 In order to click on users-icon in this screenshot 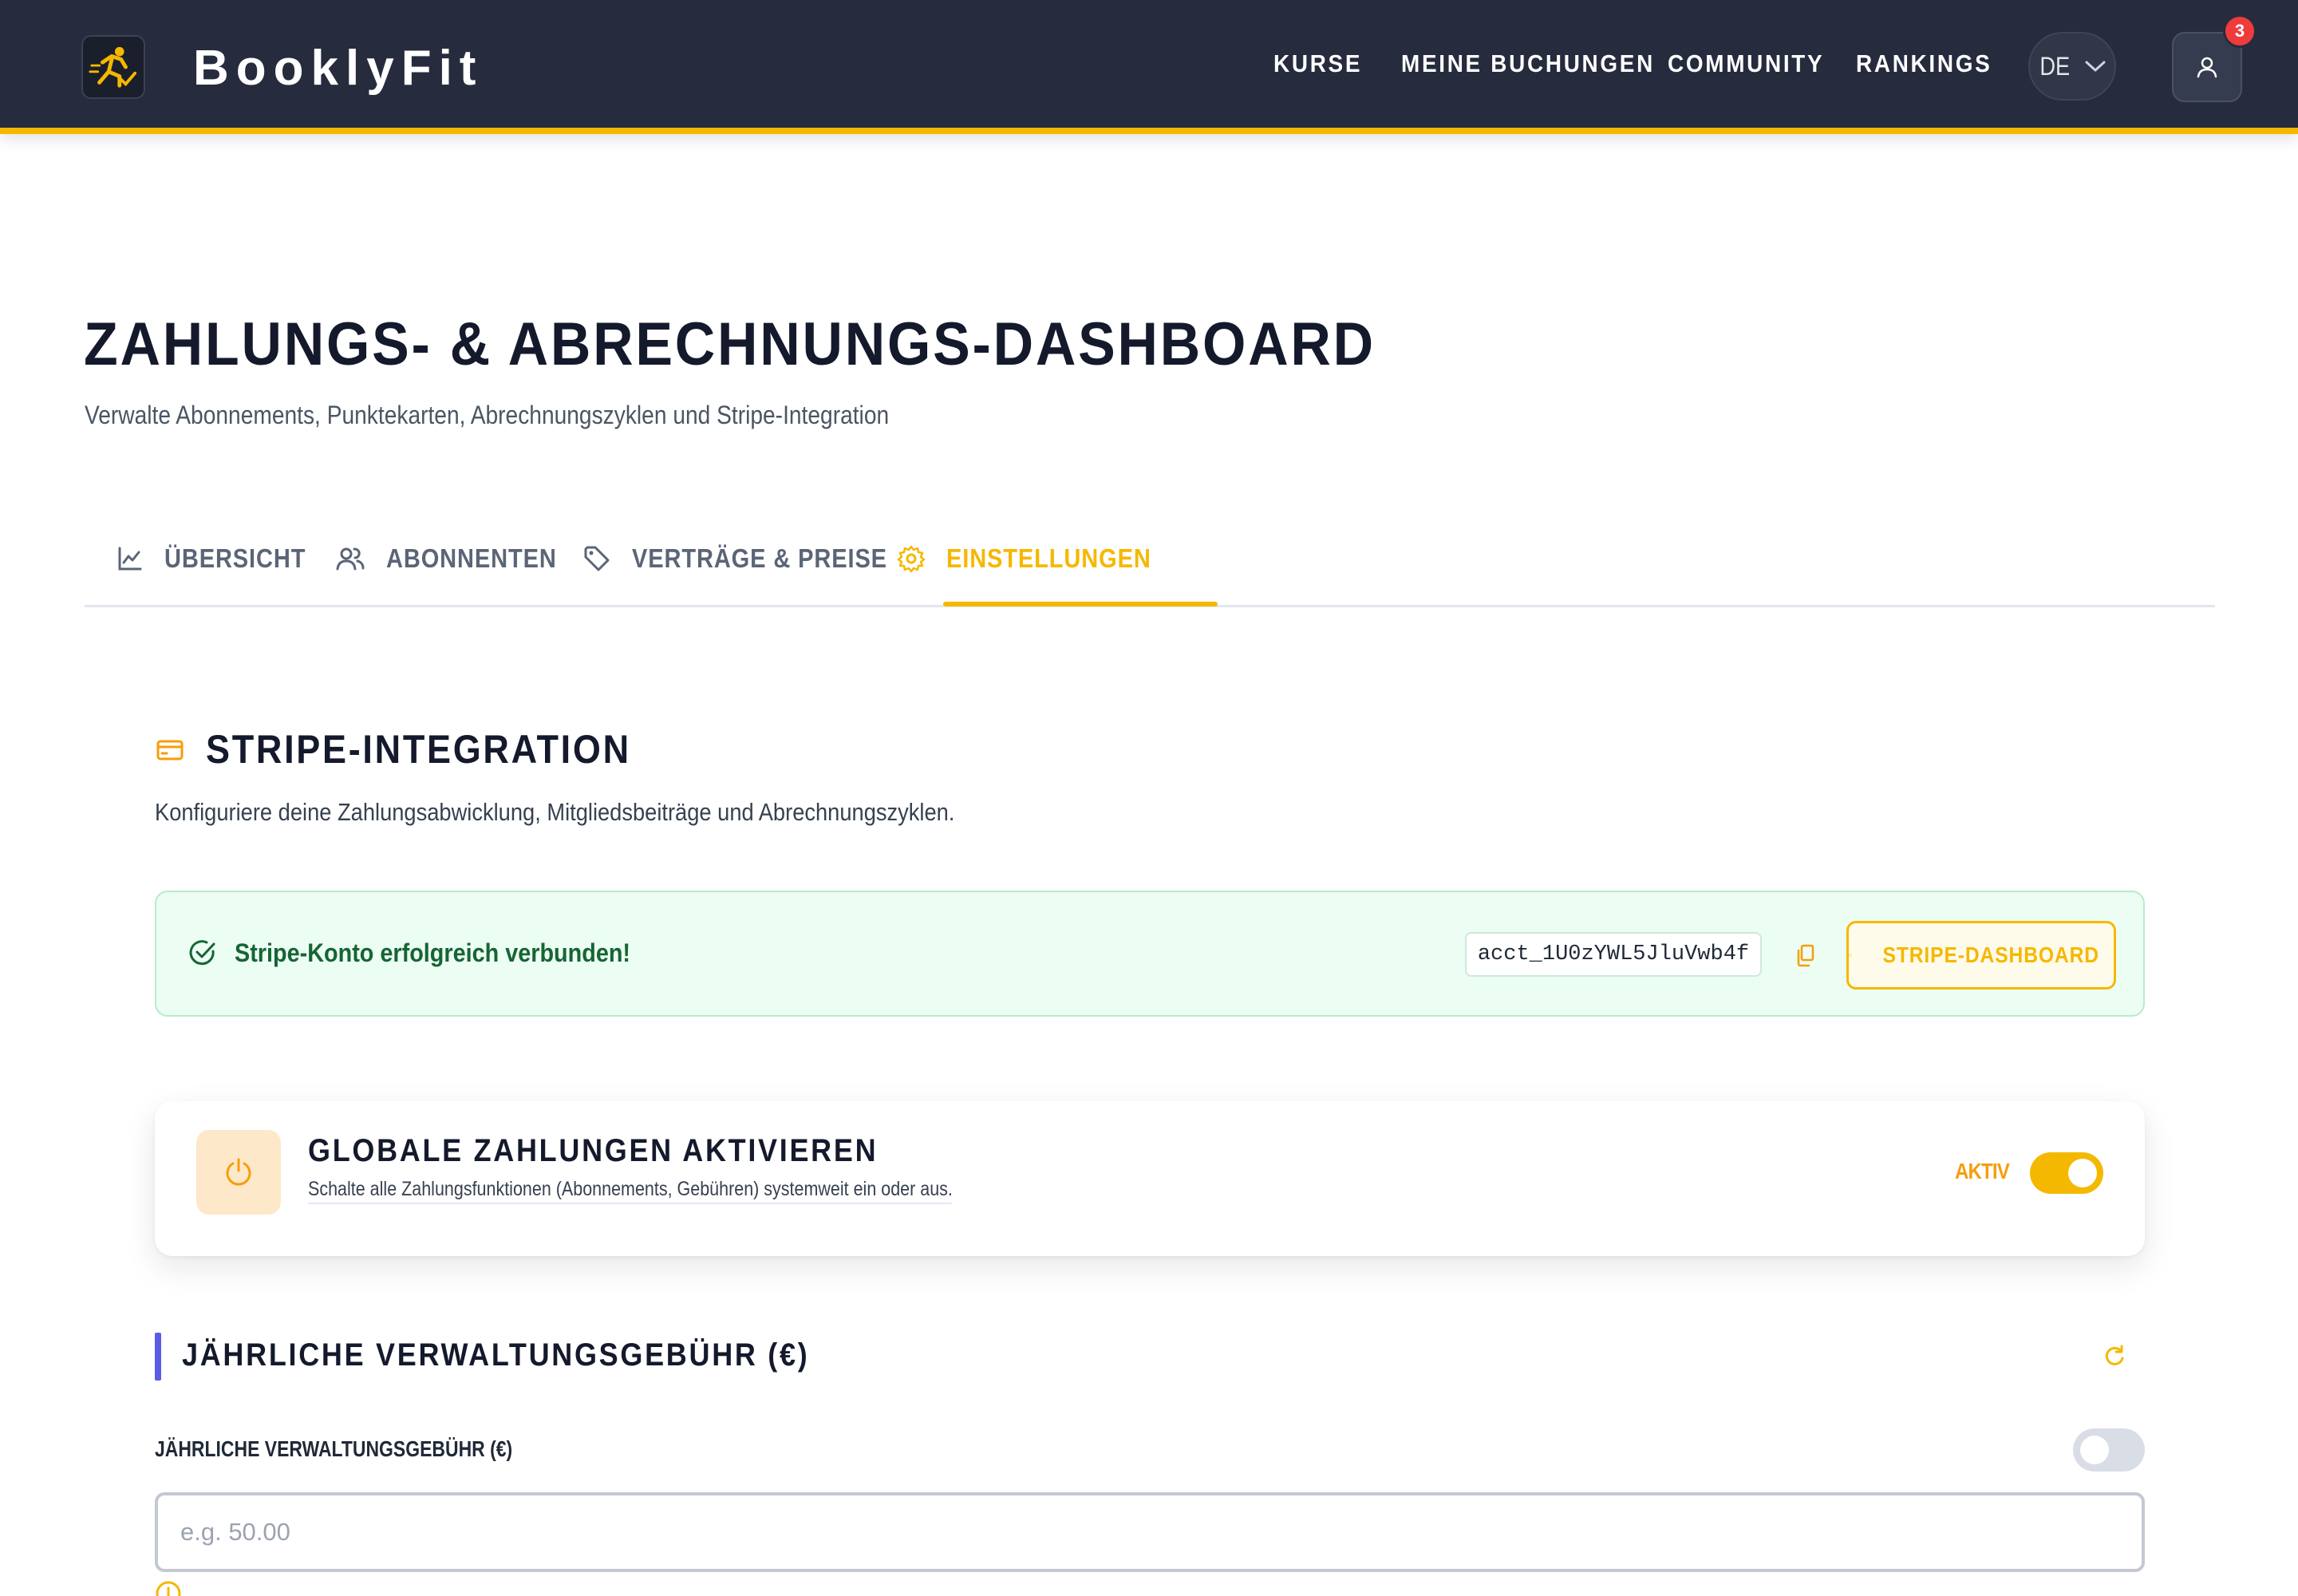, I will do `click(351, 559)`.